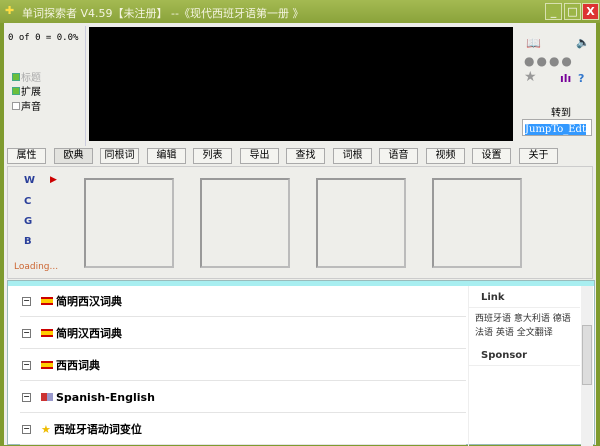 The image size is (600, 446). I want to click on title-checkbox: 标题, so click(26, 76).